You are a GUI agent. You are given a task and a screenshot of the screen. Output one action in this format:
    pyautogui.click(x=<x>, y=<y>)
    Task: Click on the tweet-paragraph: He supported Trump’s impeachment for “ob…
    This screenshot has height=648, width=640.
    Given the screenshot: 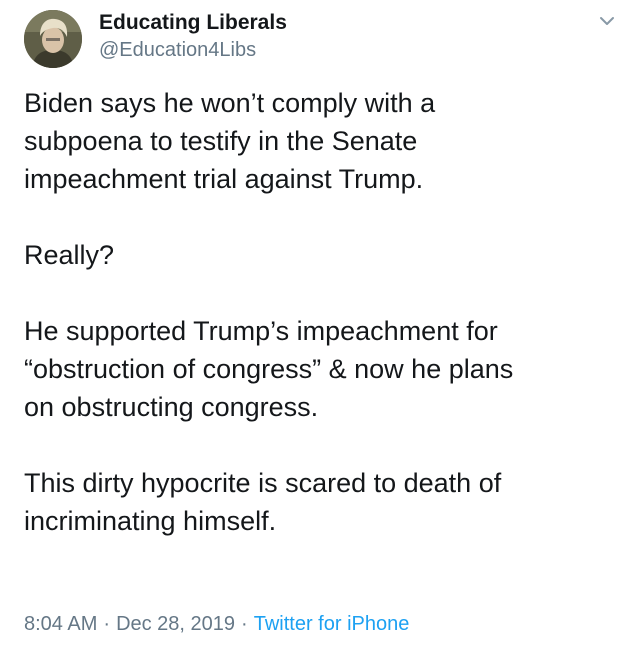 What is the action you would take?
    pyautogui.click(x=269, y=369)
    